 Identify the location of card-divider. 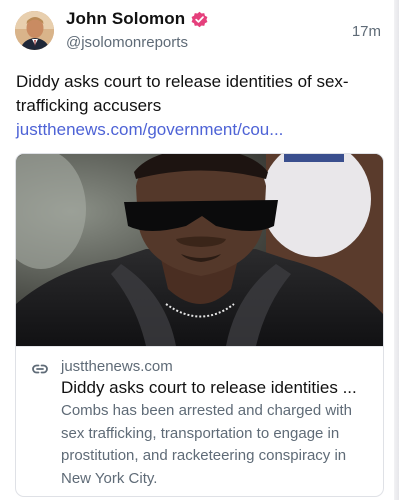
(199, 346).